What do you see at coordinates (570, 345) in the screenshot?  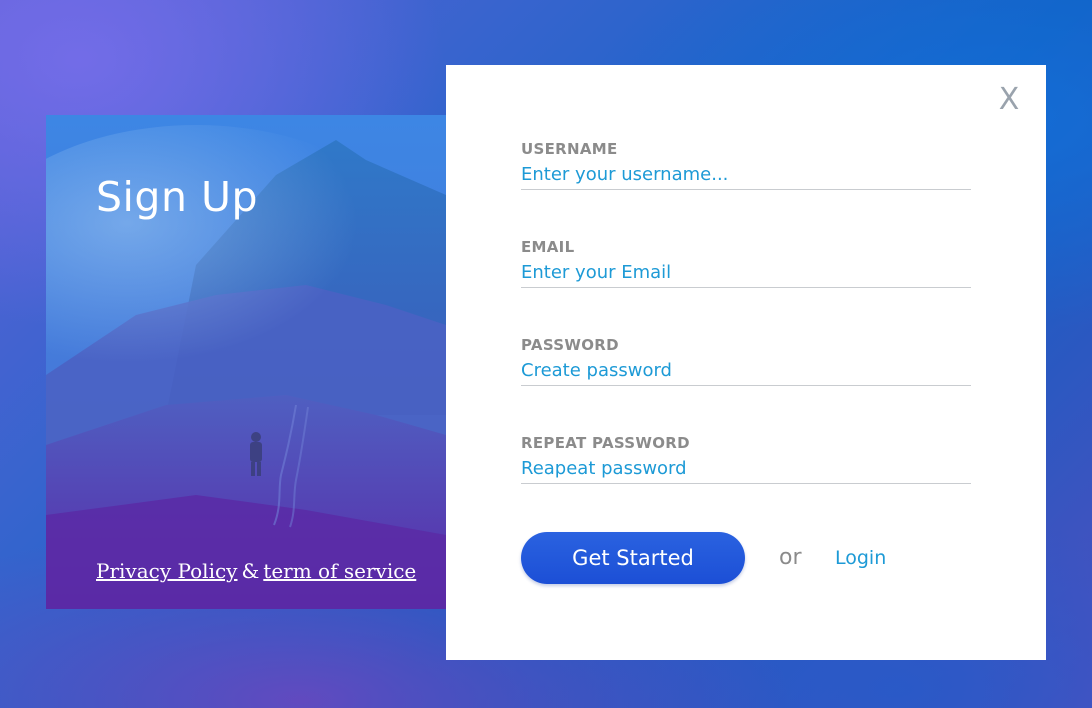 I see `password-label: PASSWORD` at bounding box center [570, 345].